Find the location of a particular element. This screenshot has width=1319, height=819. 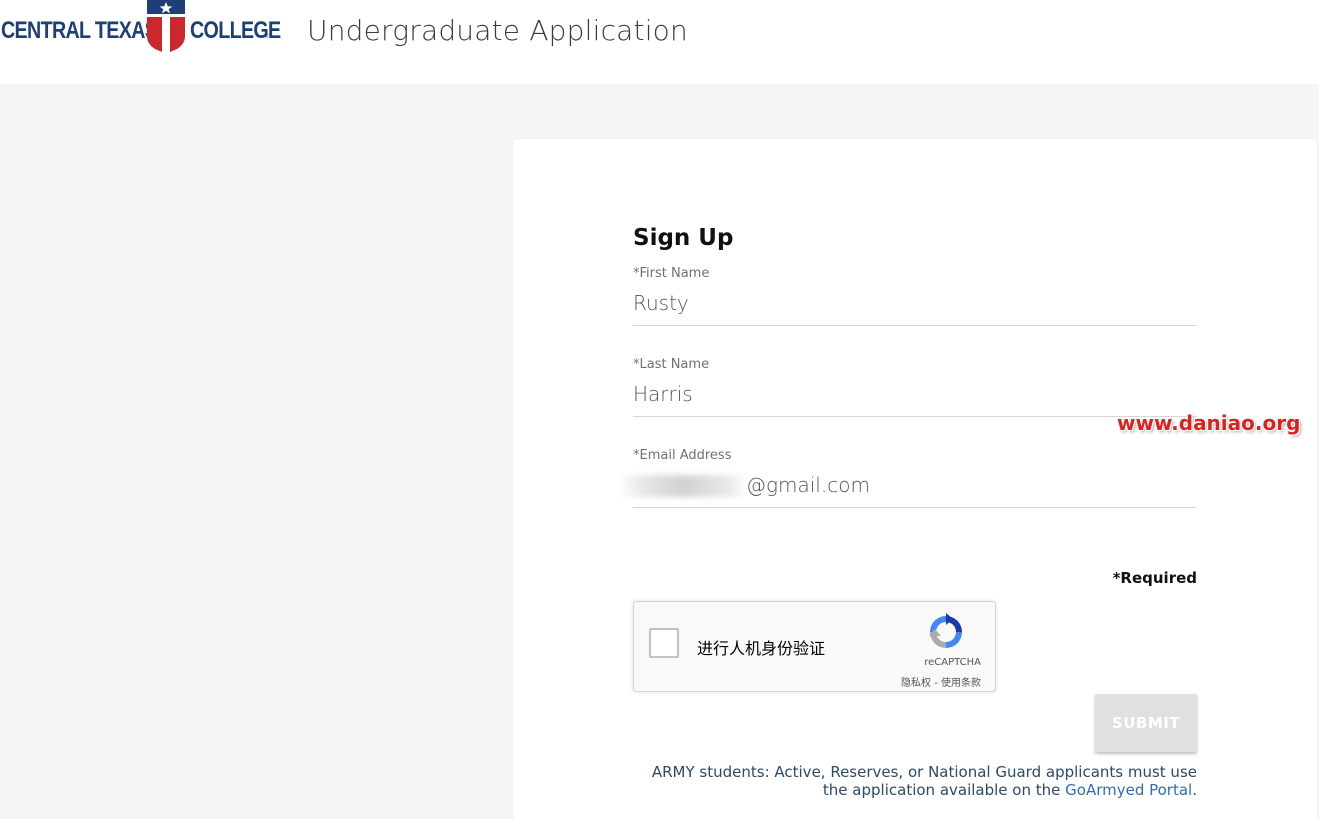

last-name-field: *Last Name is located at coordinates (915, 387).